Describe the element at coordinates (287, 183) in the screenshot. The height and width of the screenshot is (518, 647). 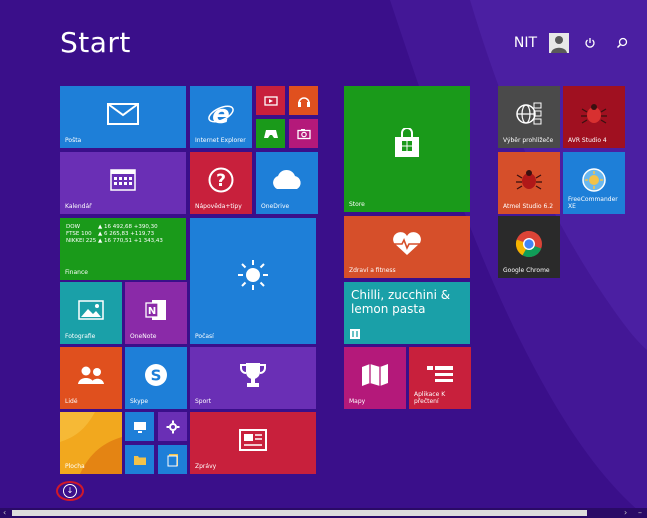
I see `tile-onedrive: OneDrive` at that location.